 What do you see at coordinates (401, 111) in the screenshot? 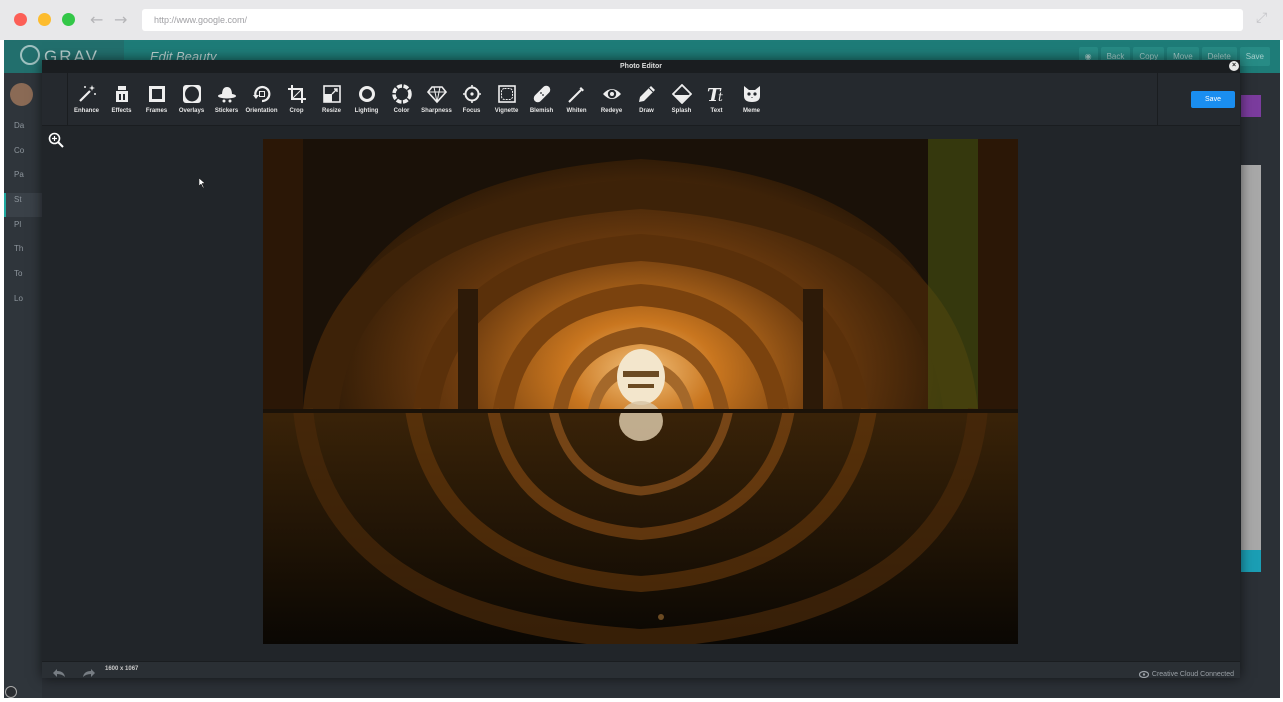
I see `tool-label: Color` at bounding box center [401, 111].